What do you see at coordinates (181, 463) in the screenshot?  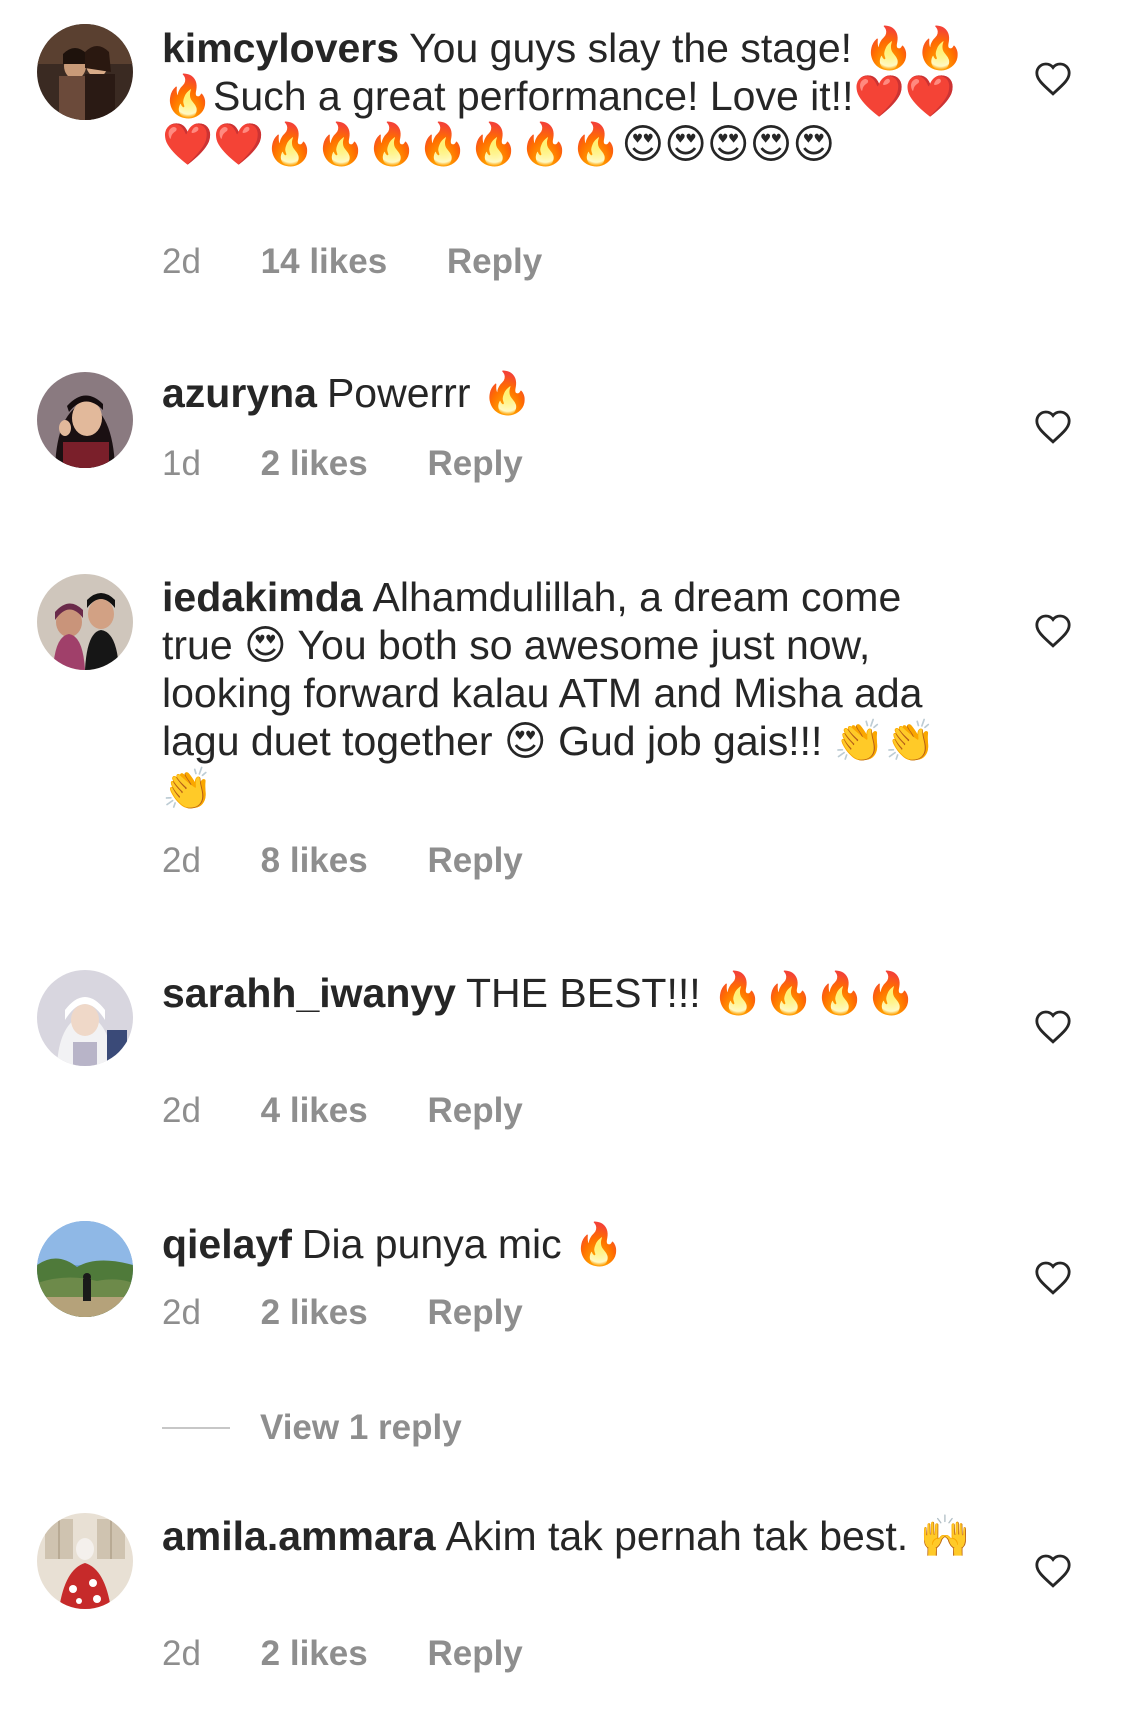 I see `comment-time: 1d` at bounding box center [181, 463].